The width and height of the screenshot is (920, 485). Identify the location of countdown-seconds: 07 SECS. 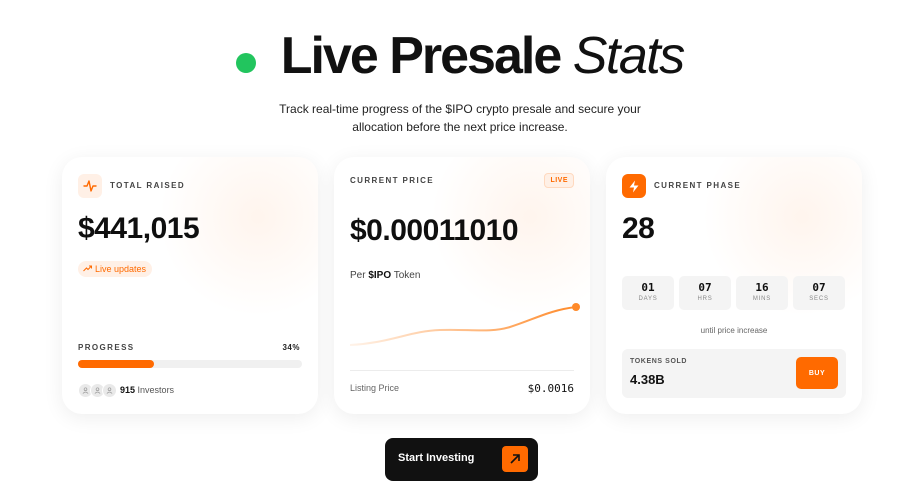
(819, 293).